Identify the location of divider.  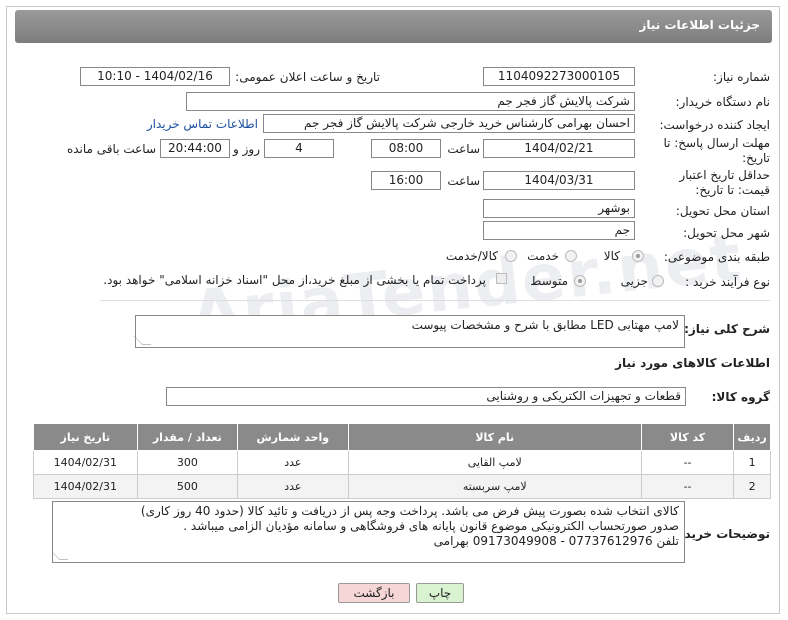
(435, 300).